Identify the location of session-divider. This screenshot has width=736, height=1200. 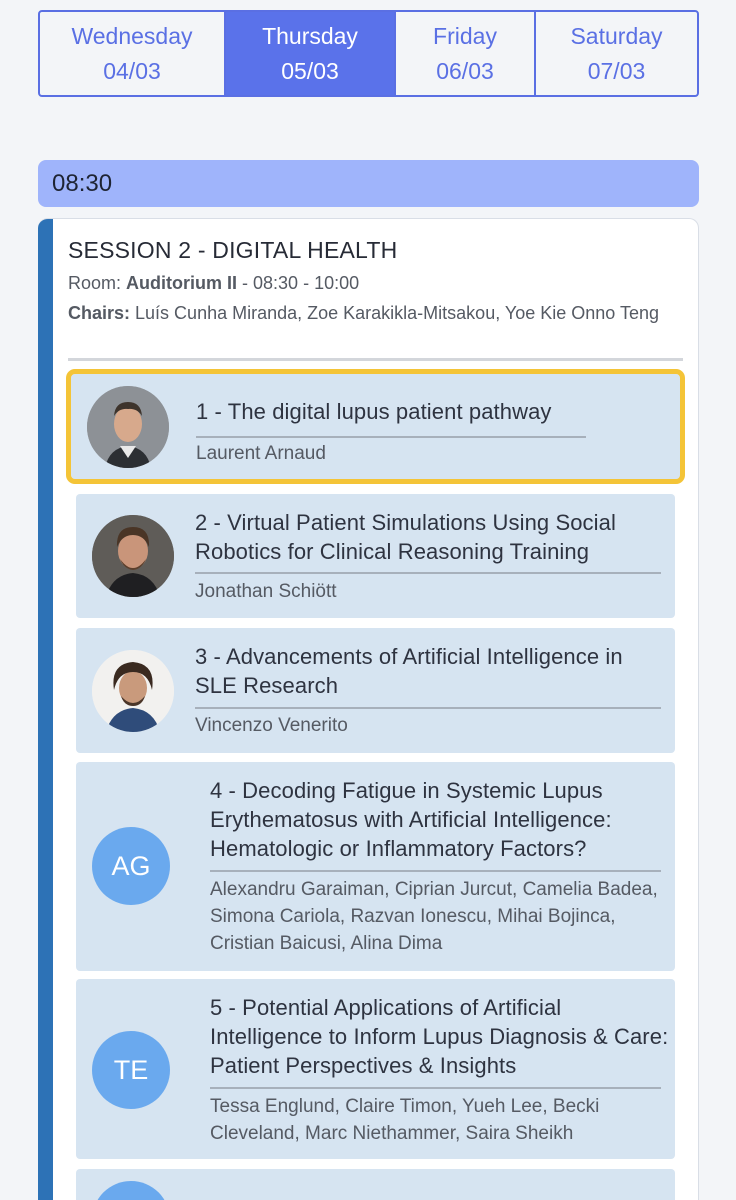
(375, 359).